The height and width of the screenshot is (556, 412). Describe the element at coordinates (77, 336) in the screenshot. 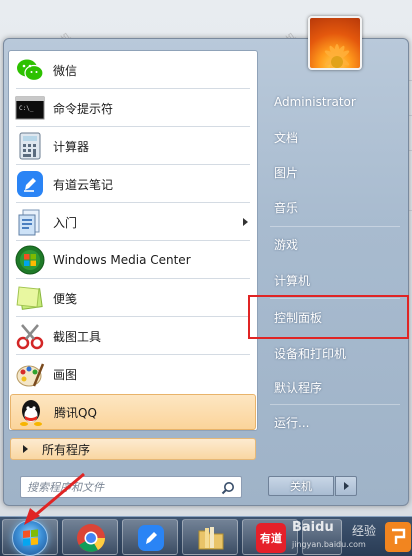

I see `program-label: 截图工具` at that location.